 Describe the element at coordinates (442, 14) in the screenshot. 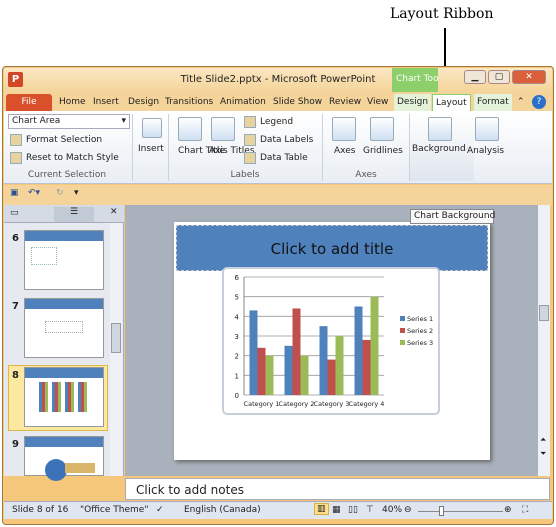

I see `annotation-label: Layout Ribbon` at that location.